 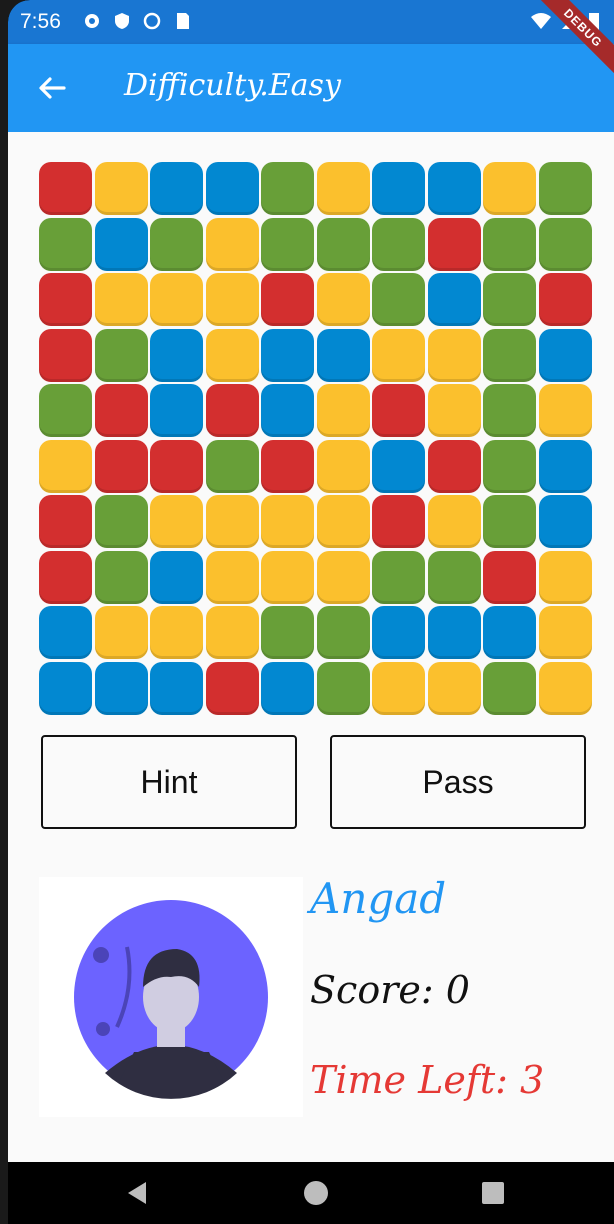 What do you see at coordinates (316, 1193) in the screenshot?
I see `nav-home-icon` at bounding box center [316, 1193].